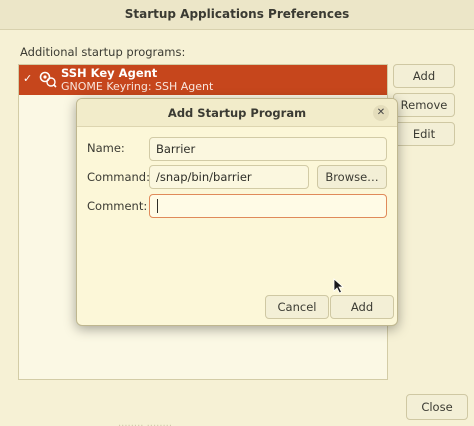  Describe the element at coordinates (176, 149) in the screenshot. I see `name-value: Barrier` at that location.